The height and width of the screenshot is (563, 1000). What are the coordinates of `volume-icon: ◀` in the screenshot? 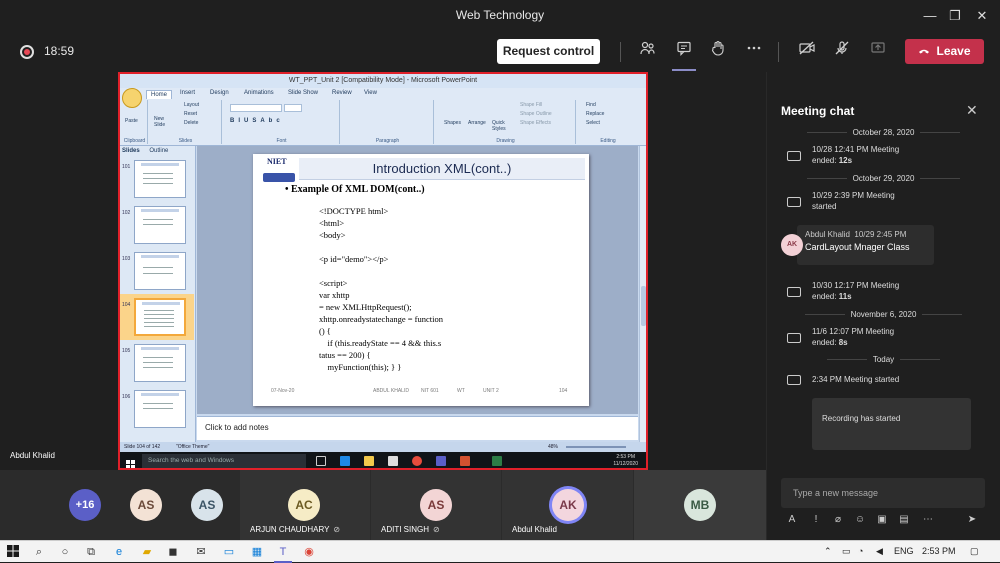 It's located at (879, 551).